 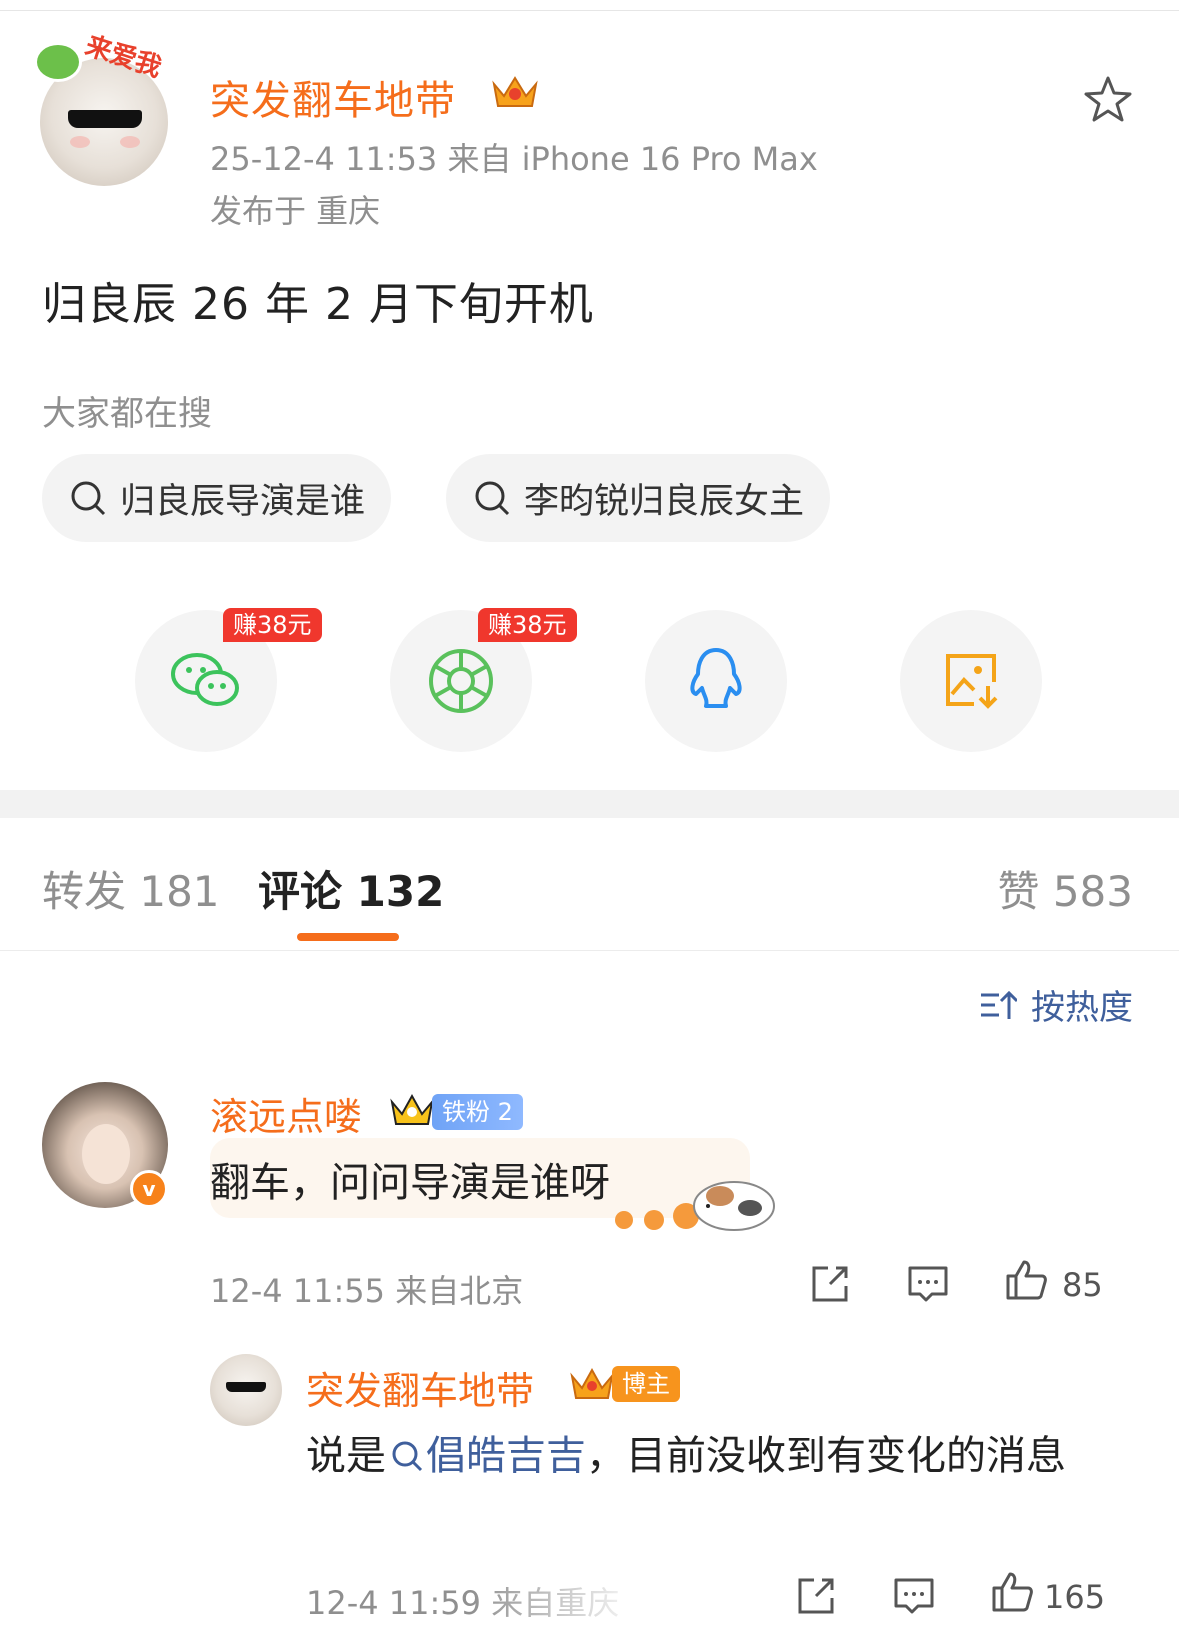 What do you see at coordinates (646, 1384) in the screenshot?
I see `blogger-badge: 博主` at bounding box center [646, 1384].